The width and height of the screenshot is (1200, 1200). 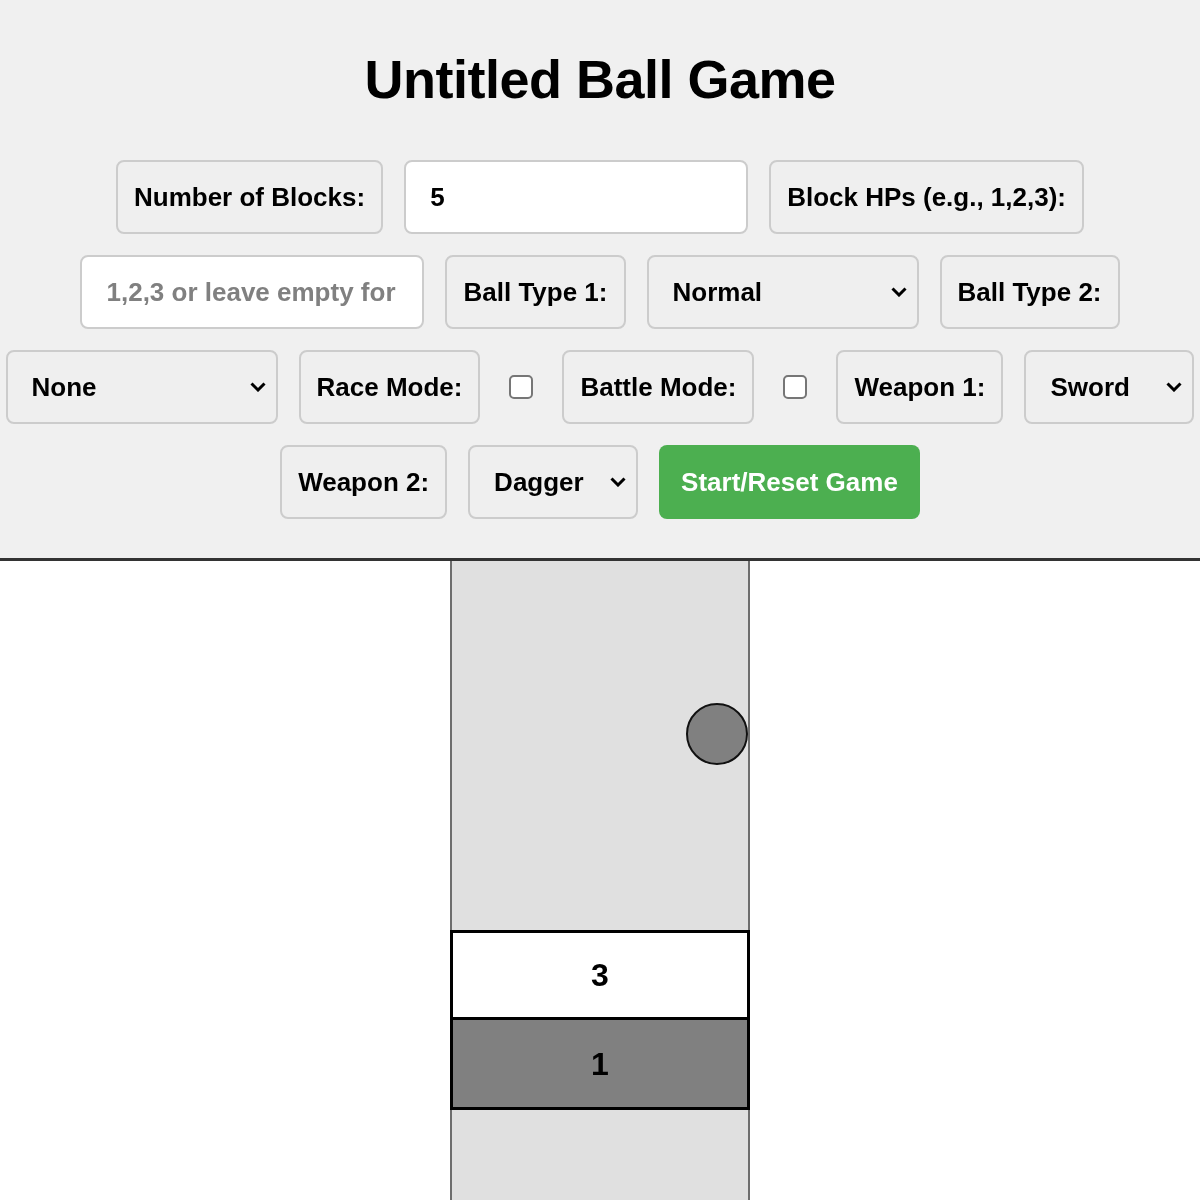 What do you see at coordinates (920, 387) in the screenshot?
I see `field-label: Weapon 1:` at bounding box center [920, 387].